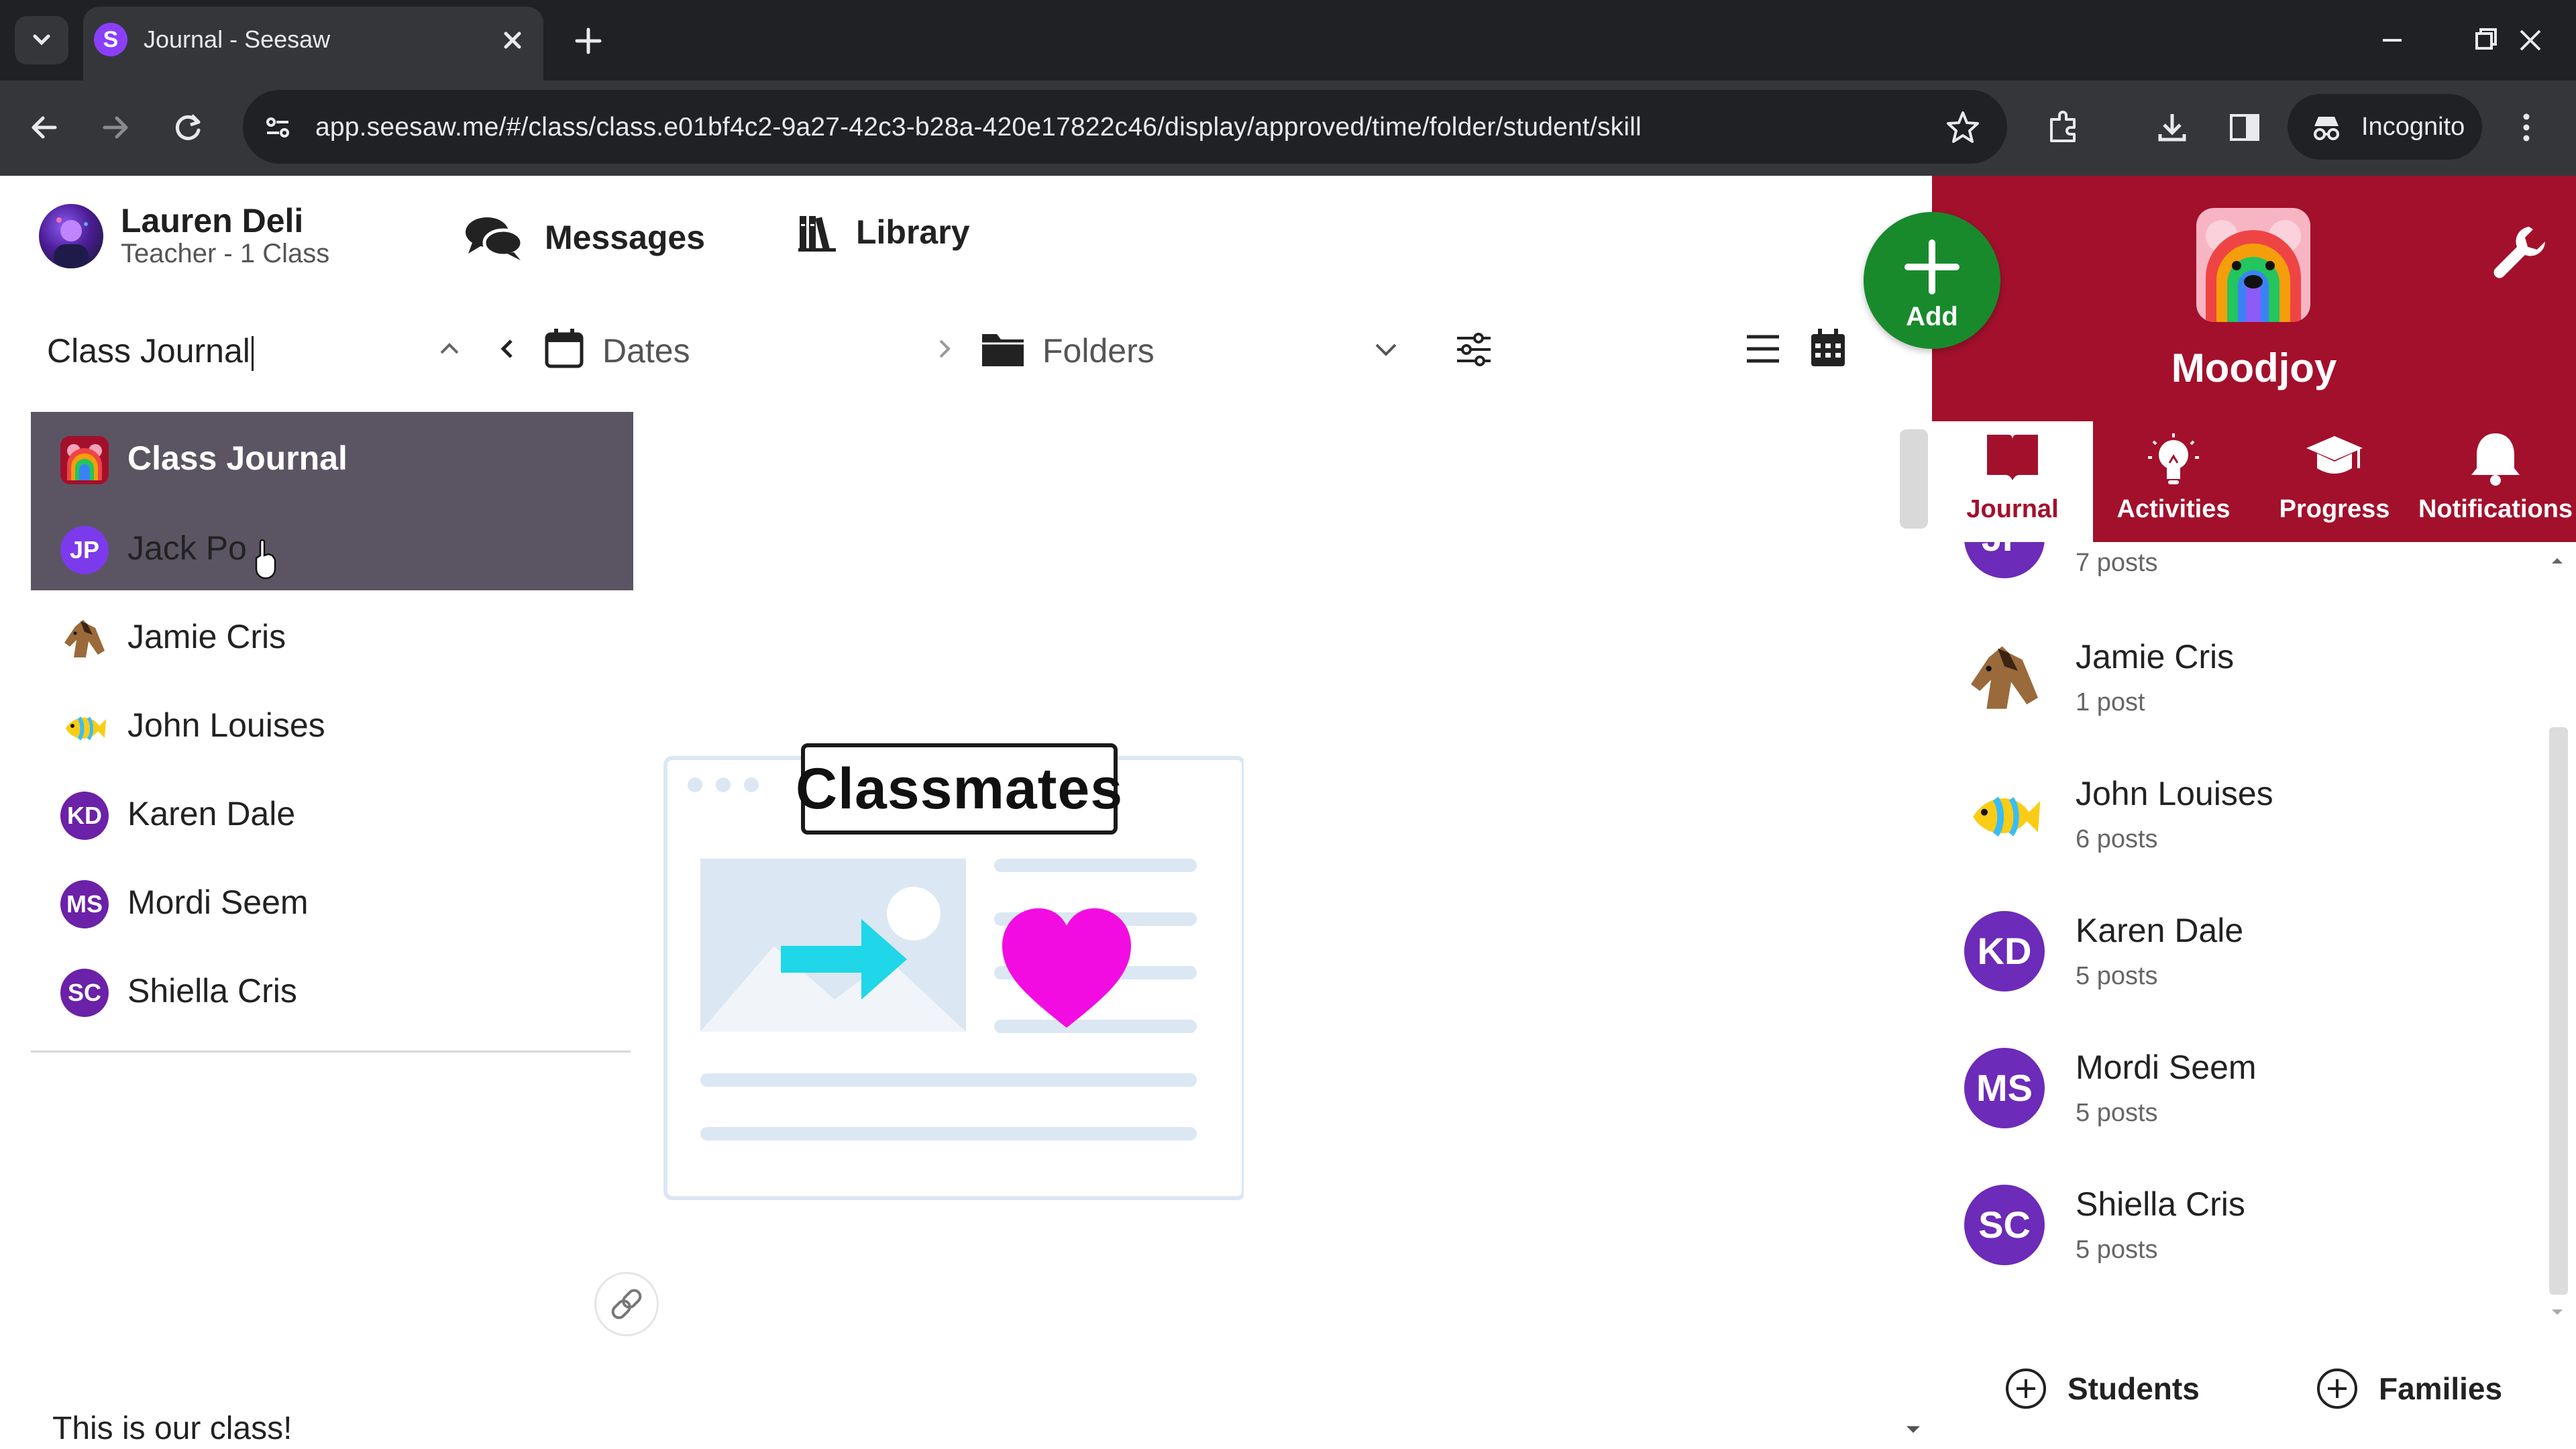  Describe the element at coordinates (913, 232) in the screenshot. I see `library-label: Library` at that location.